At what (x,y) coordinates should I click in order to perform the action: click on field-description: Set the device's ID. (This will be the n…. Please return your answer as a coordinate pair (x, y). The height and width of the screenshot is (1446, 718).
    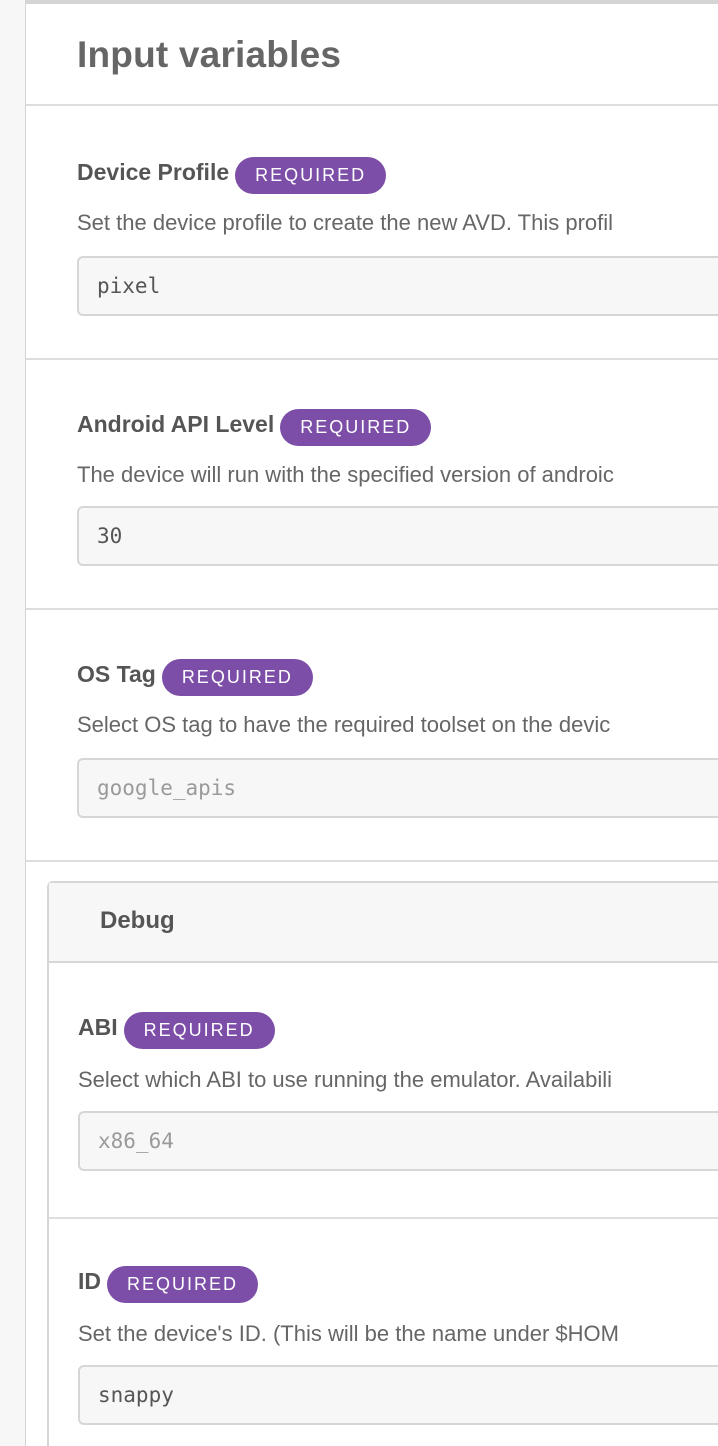
    Looking at the image, I should click on (348, 1333).